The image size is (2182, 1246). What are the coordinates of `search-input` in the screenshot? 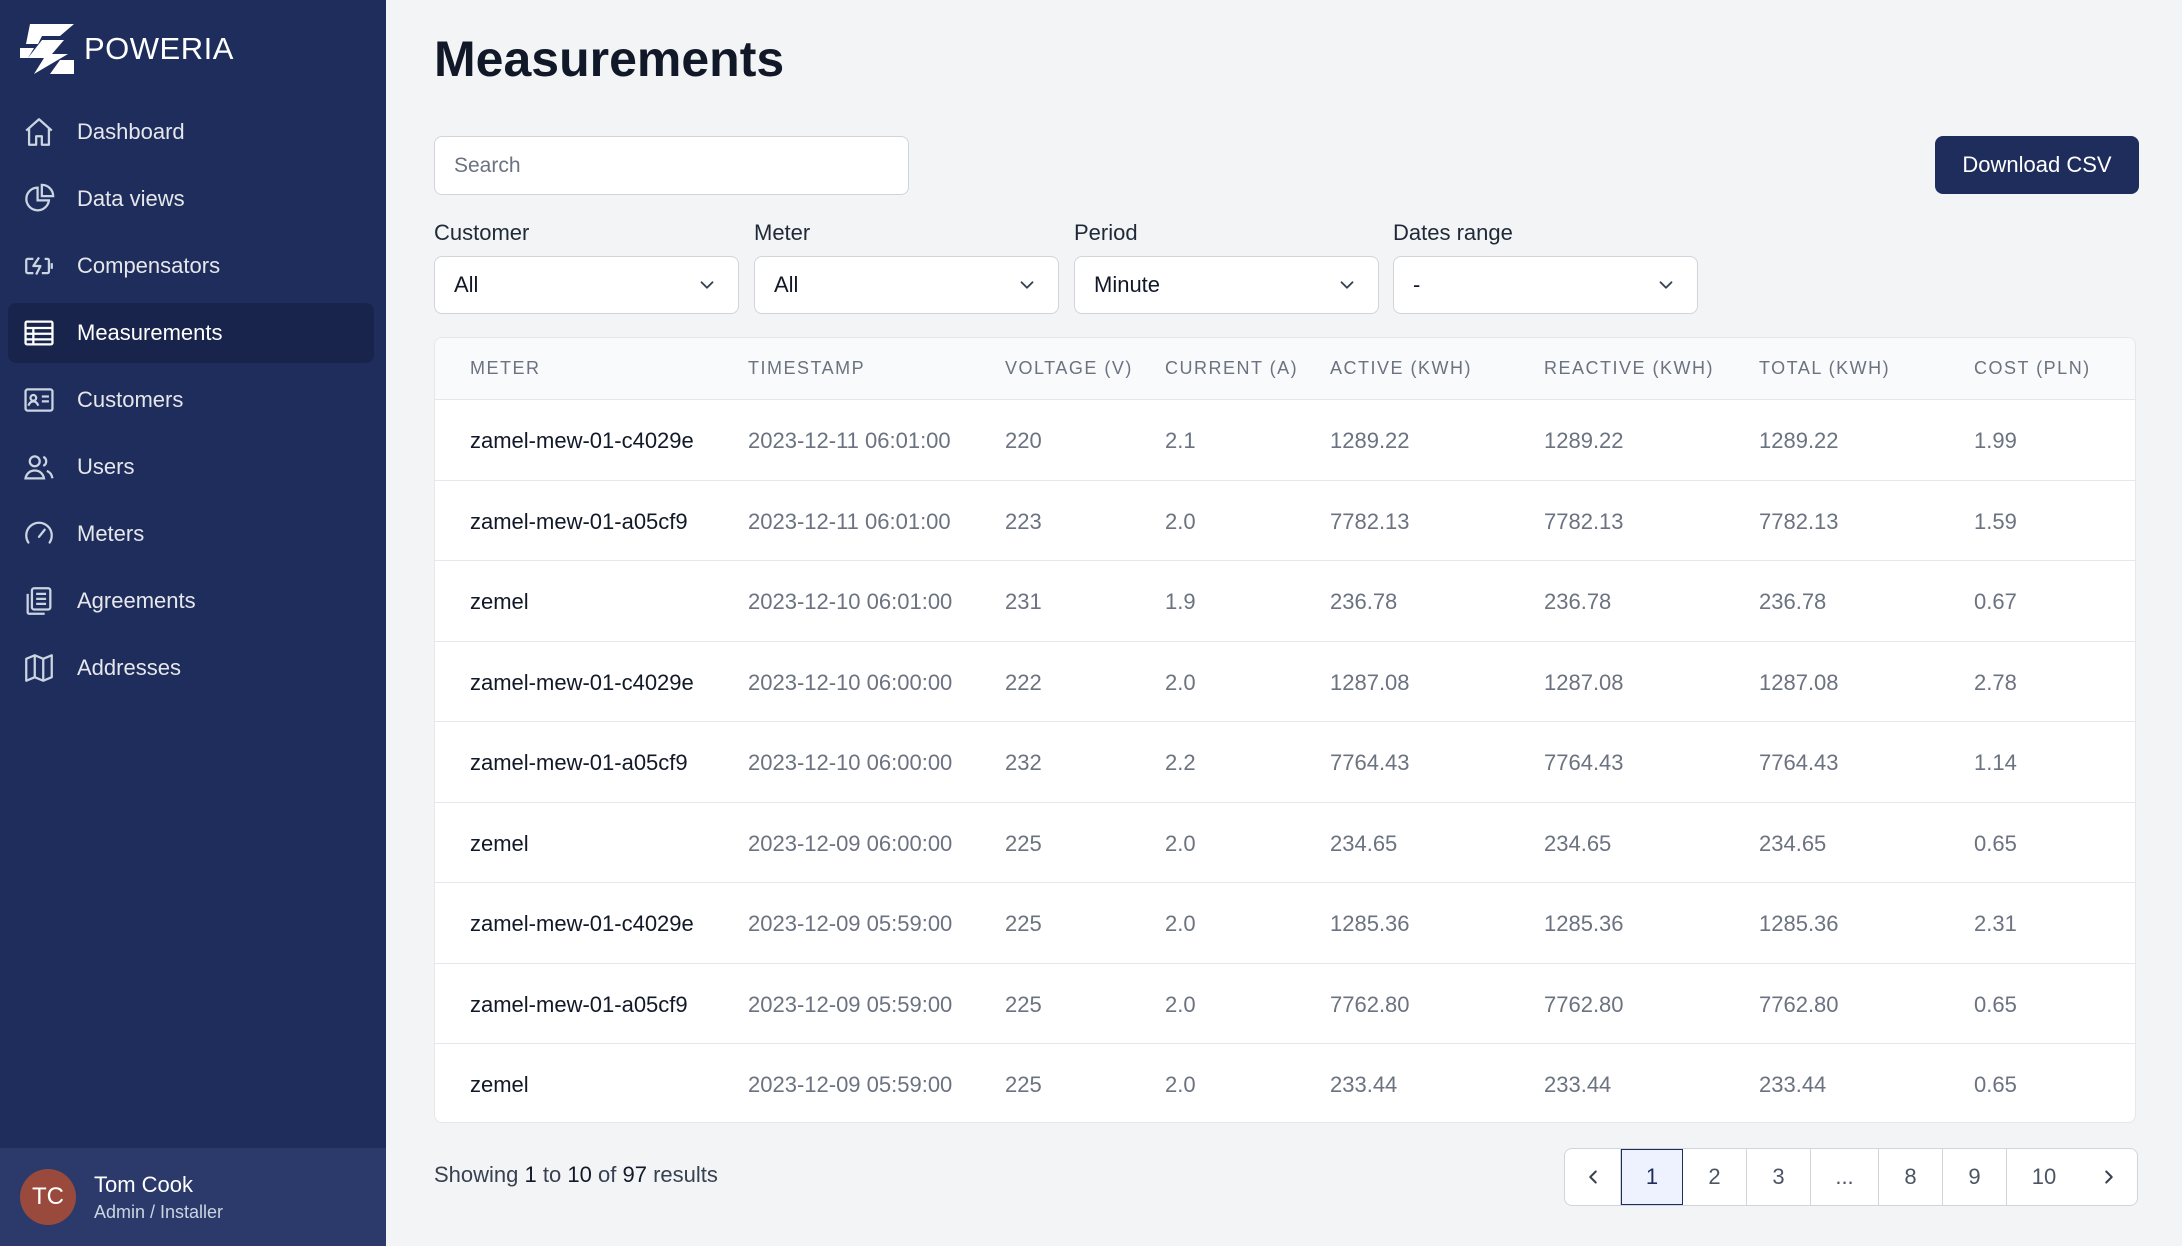 It's located at (671, 165).